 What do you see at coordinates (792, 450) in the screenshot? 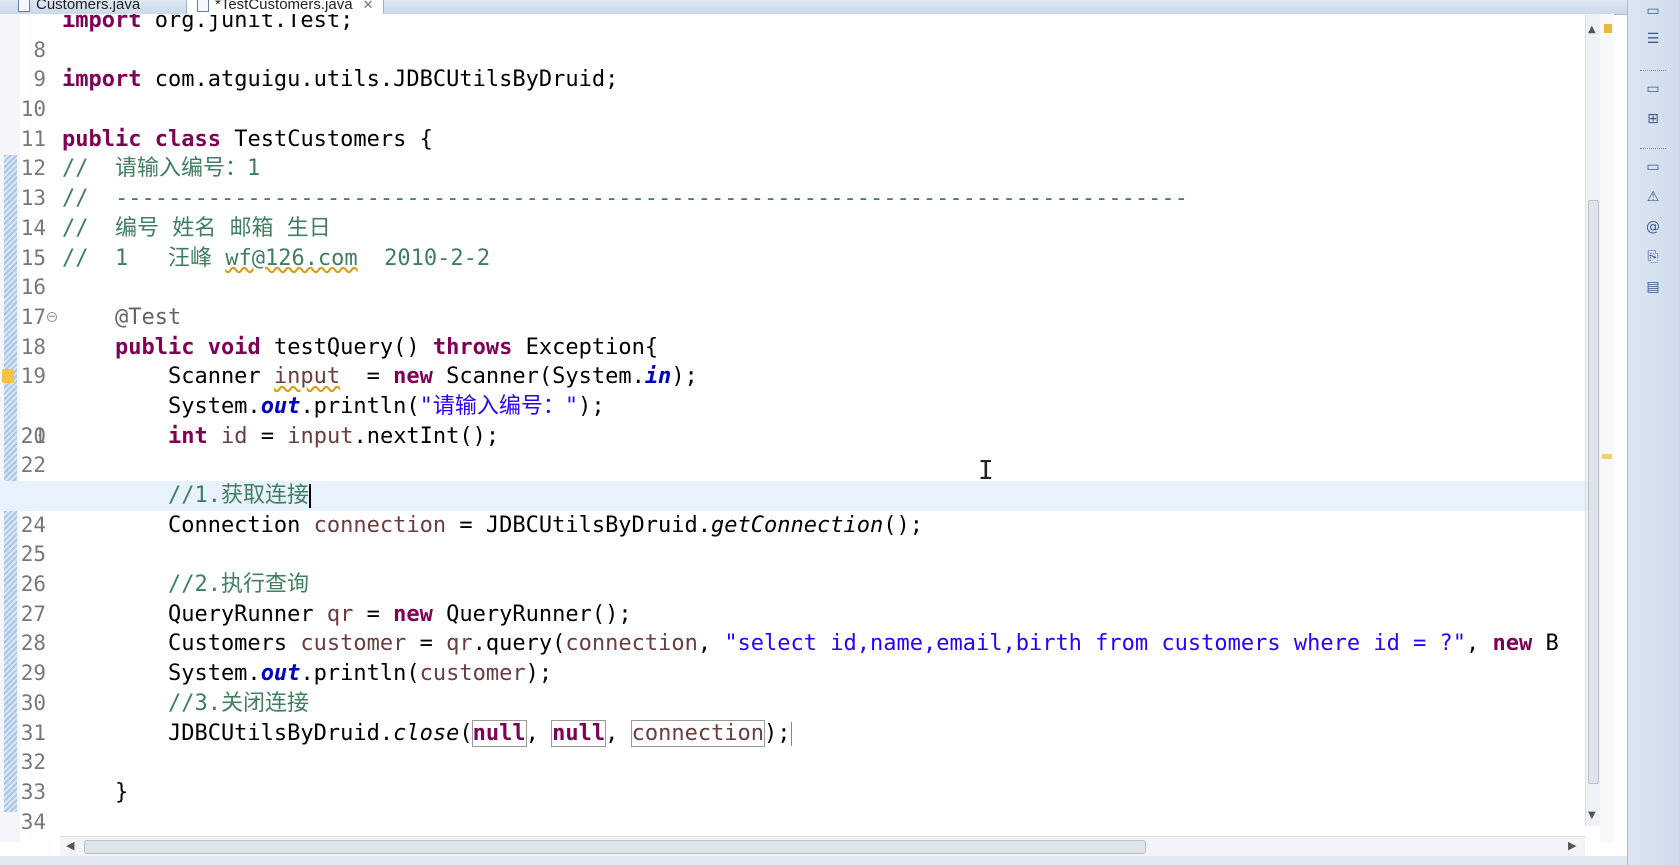
I see `code-line: 22 int id = input.nextInt();` at bounding box center [792, 450].